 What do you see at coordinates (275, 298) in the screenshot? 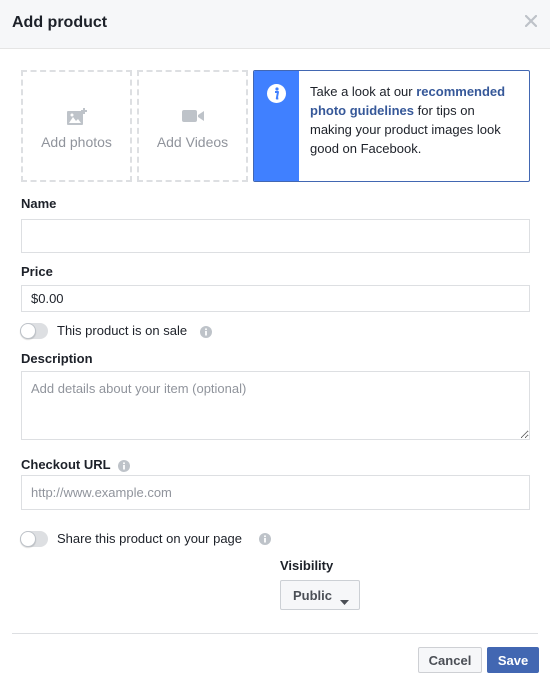
I see `price-input` at bounding box center [275, 298].